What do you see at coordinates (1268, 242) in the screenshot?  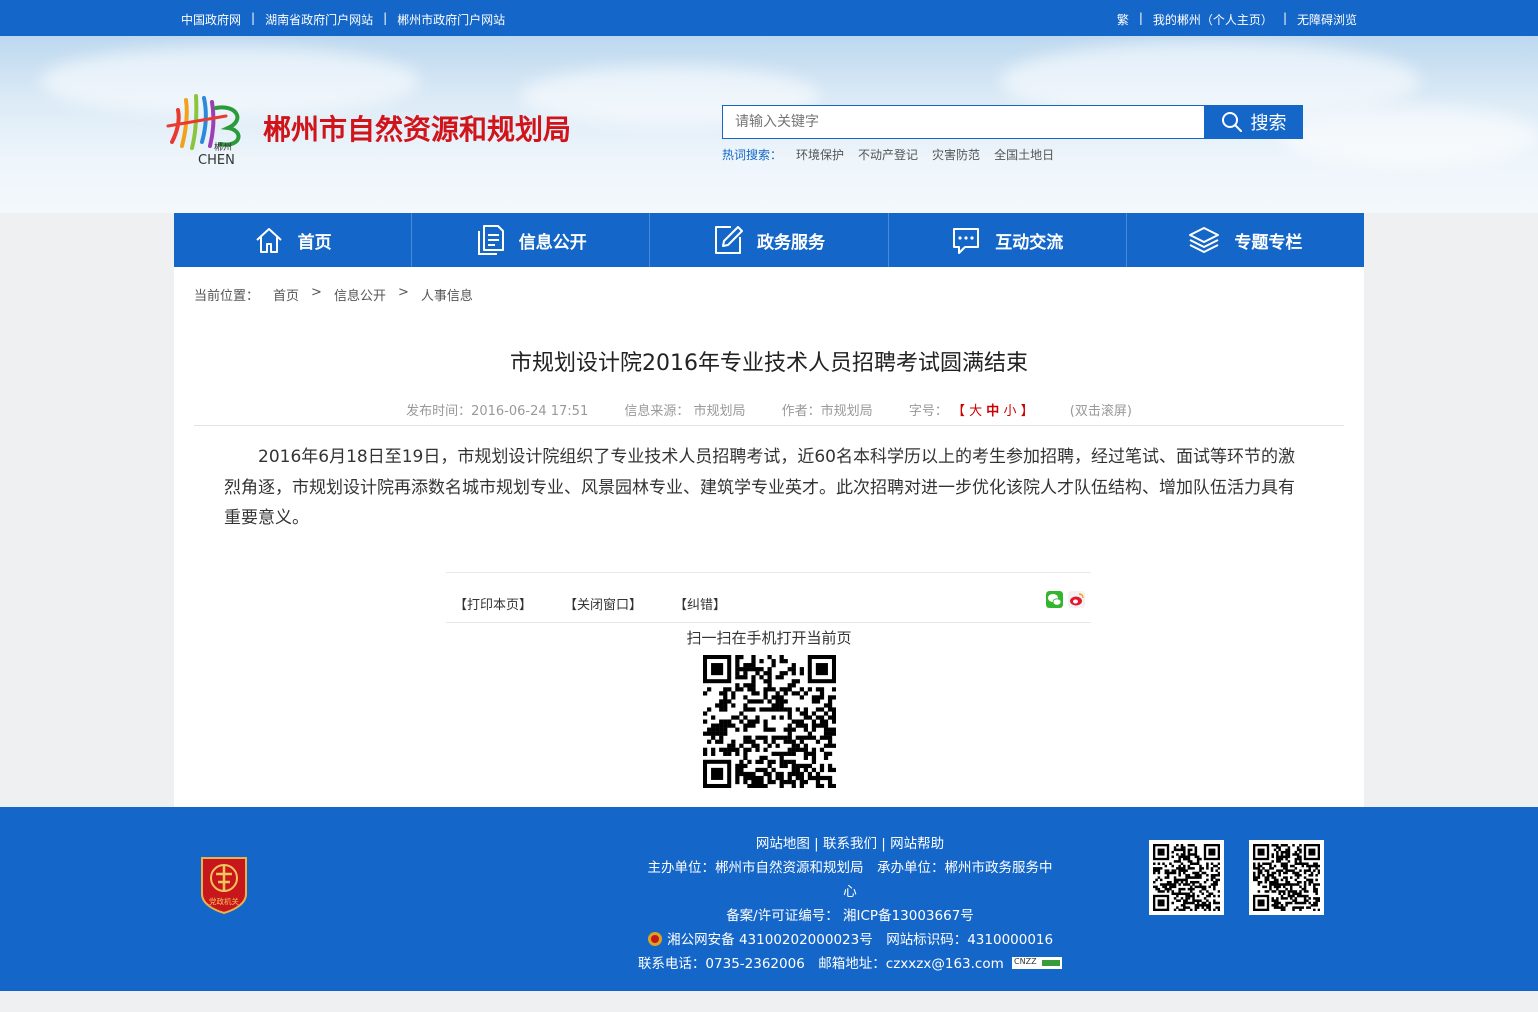 I see `nav-label: 专题专栏` at bounding box center [1268, 242].